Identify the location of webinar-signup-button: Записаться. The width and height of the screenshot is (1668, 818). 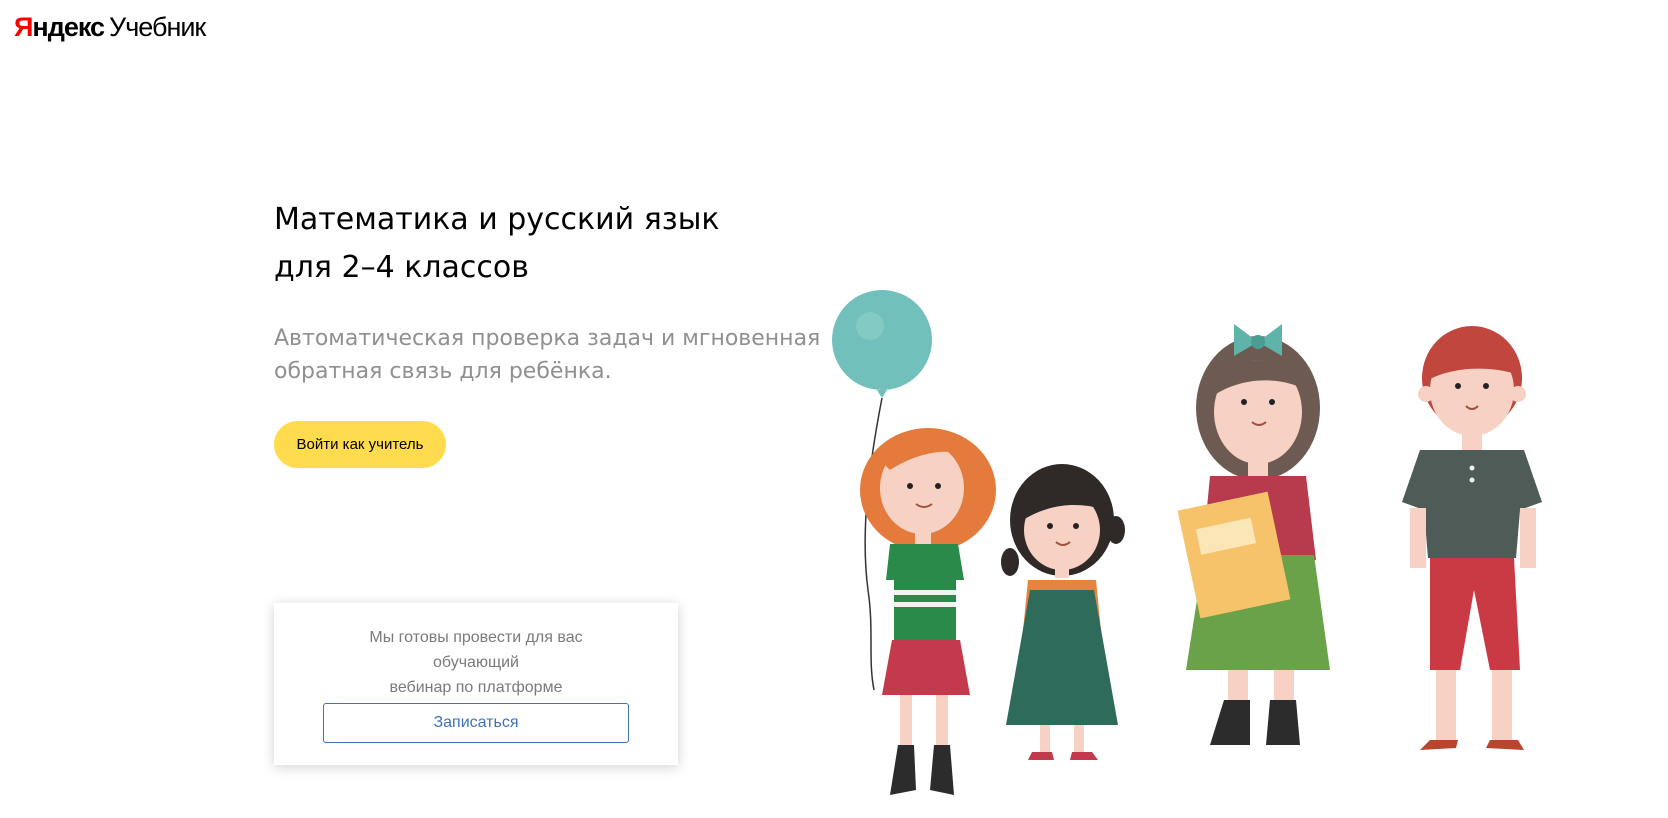
(476, 723).